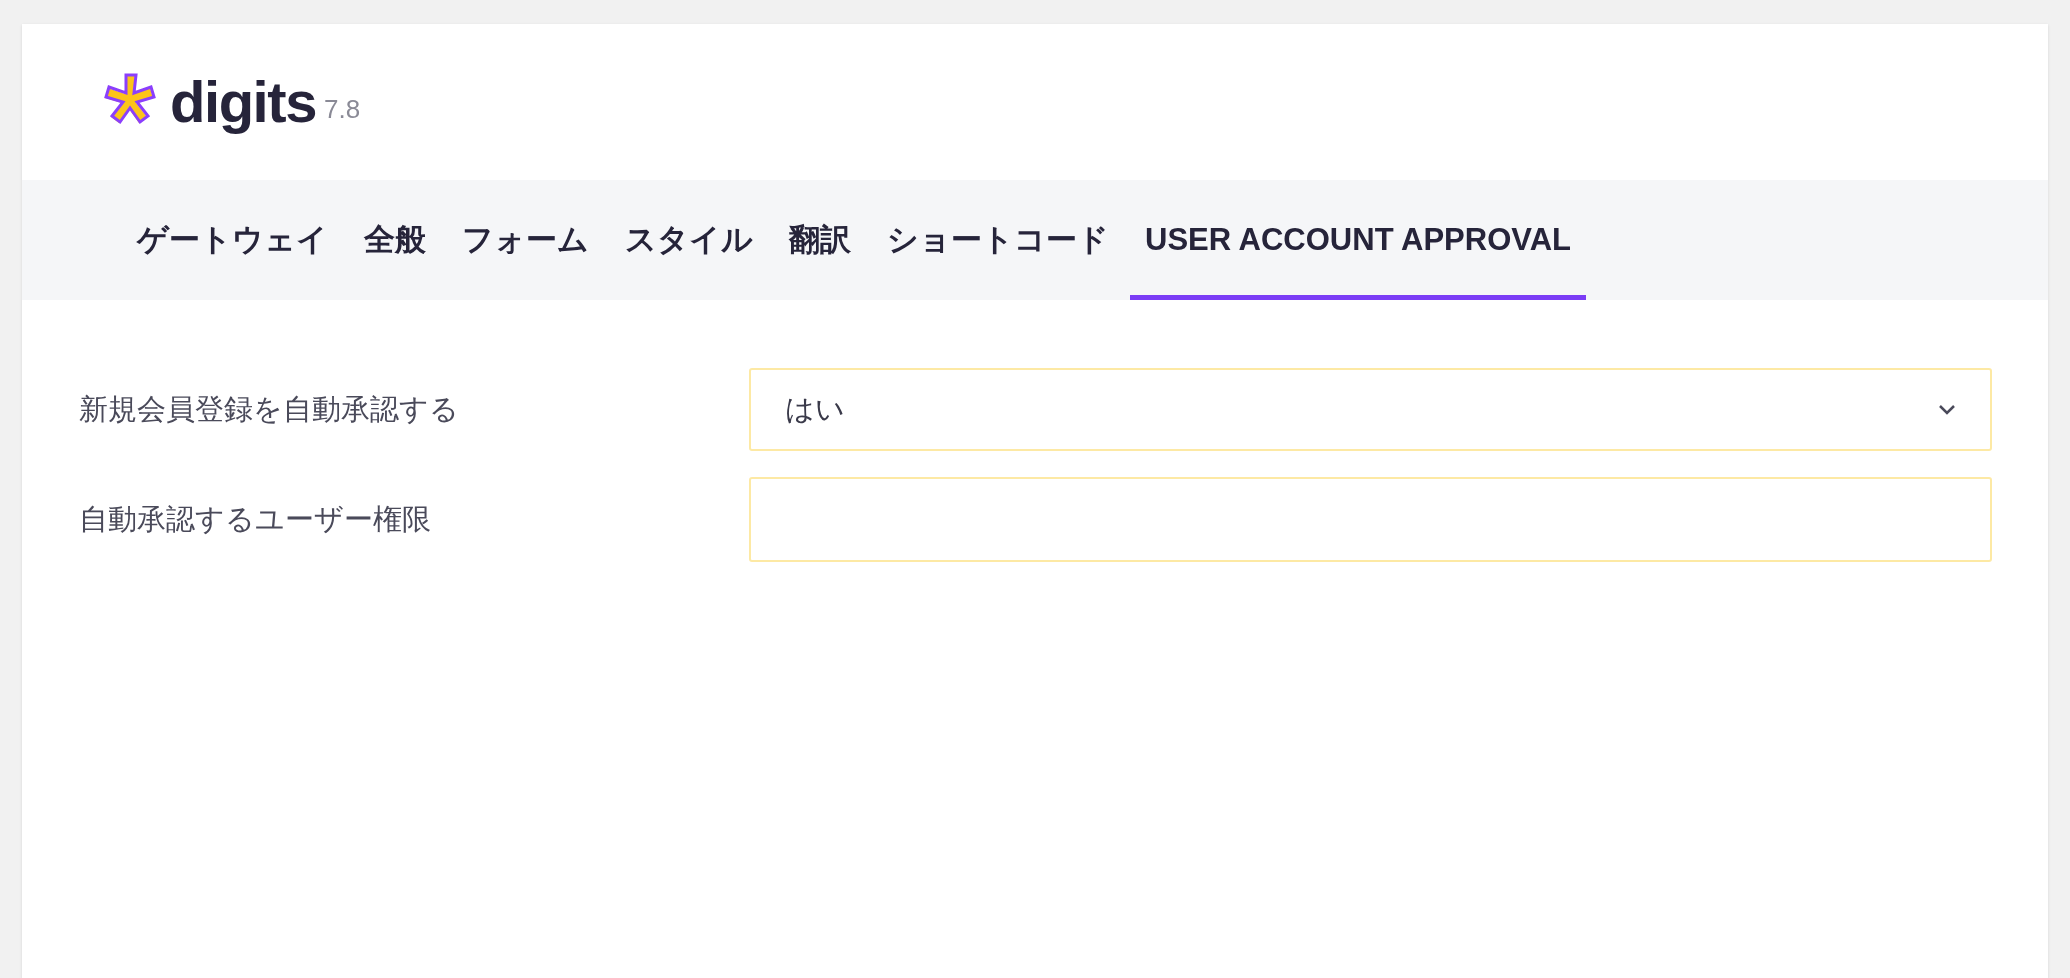  I want to click on settings-tab: 翻訳, so click(820, 240).